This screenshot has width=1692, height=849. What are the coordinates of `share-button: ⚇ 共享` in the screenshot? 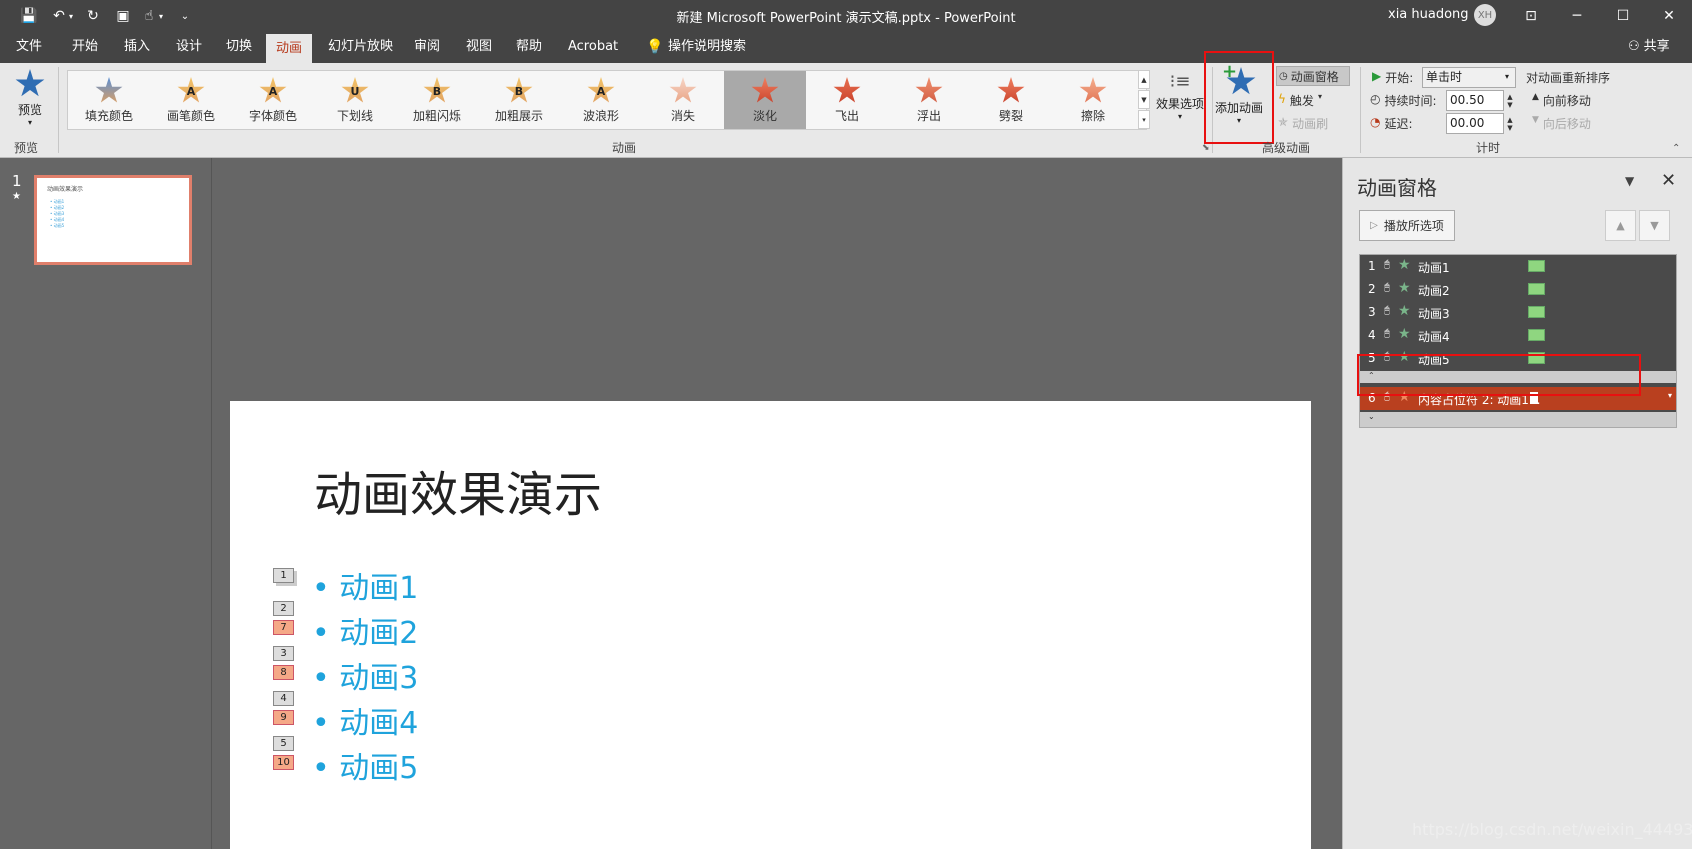 It's located at (1649, 47).